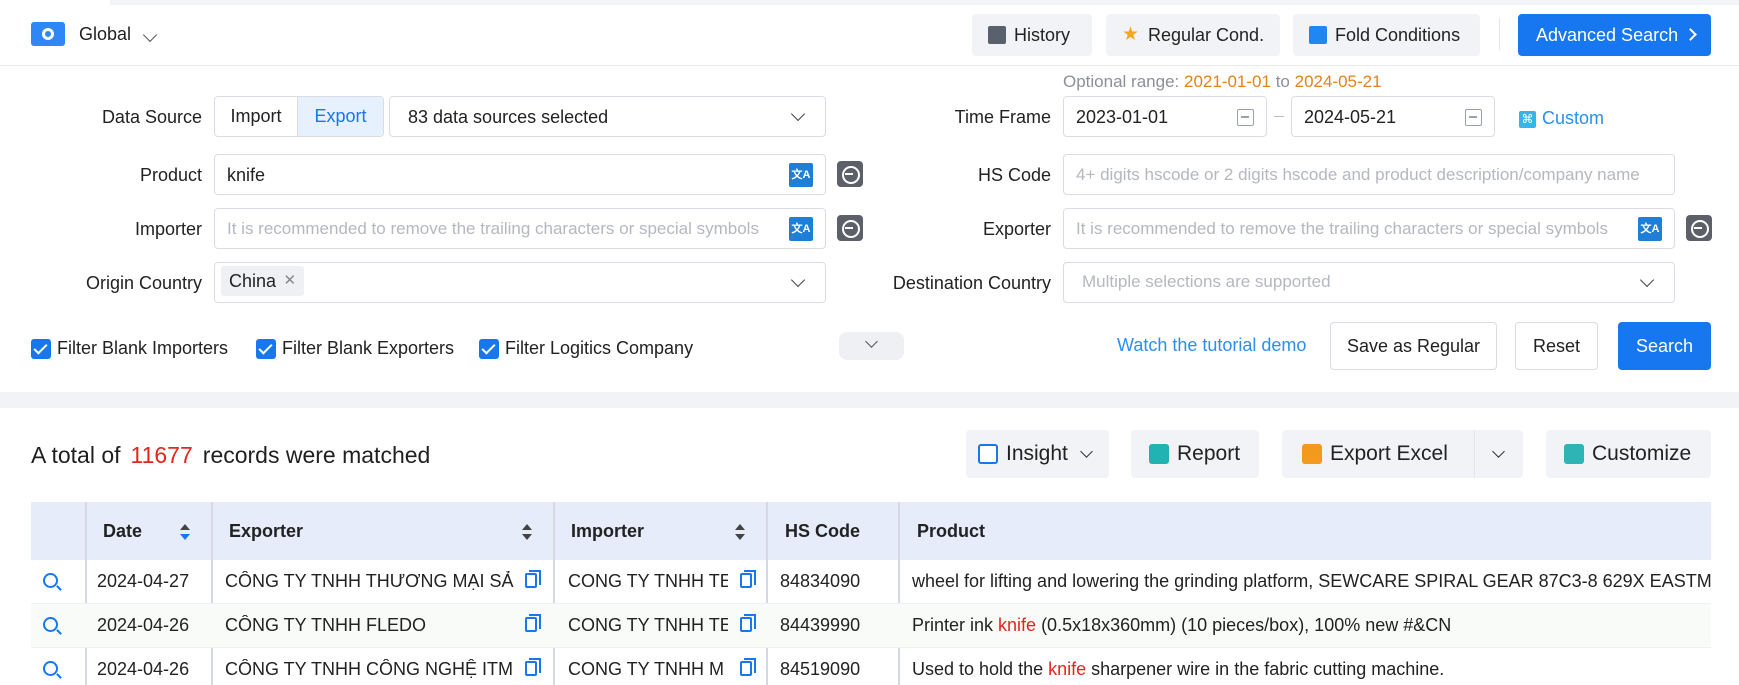 Image resolution: width=1739 pixels, height=685 pixels. I want to click on save-regular-button: Save as Regular, so click(1413, 346).